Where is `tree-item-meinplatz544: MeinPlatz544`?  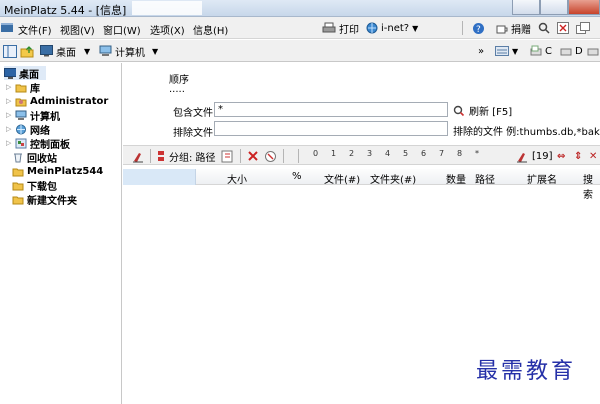
tree-item-meinplatz544: MeinPlatz544 is located at coordinates (57, 171).